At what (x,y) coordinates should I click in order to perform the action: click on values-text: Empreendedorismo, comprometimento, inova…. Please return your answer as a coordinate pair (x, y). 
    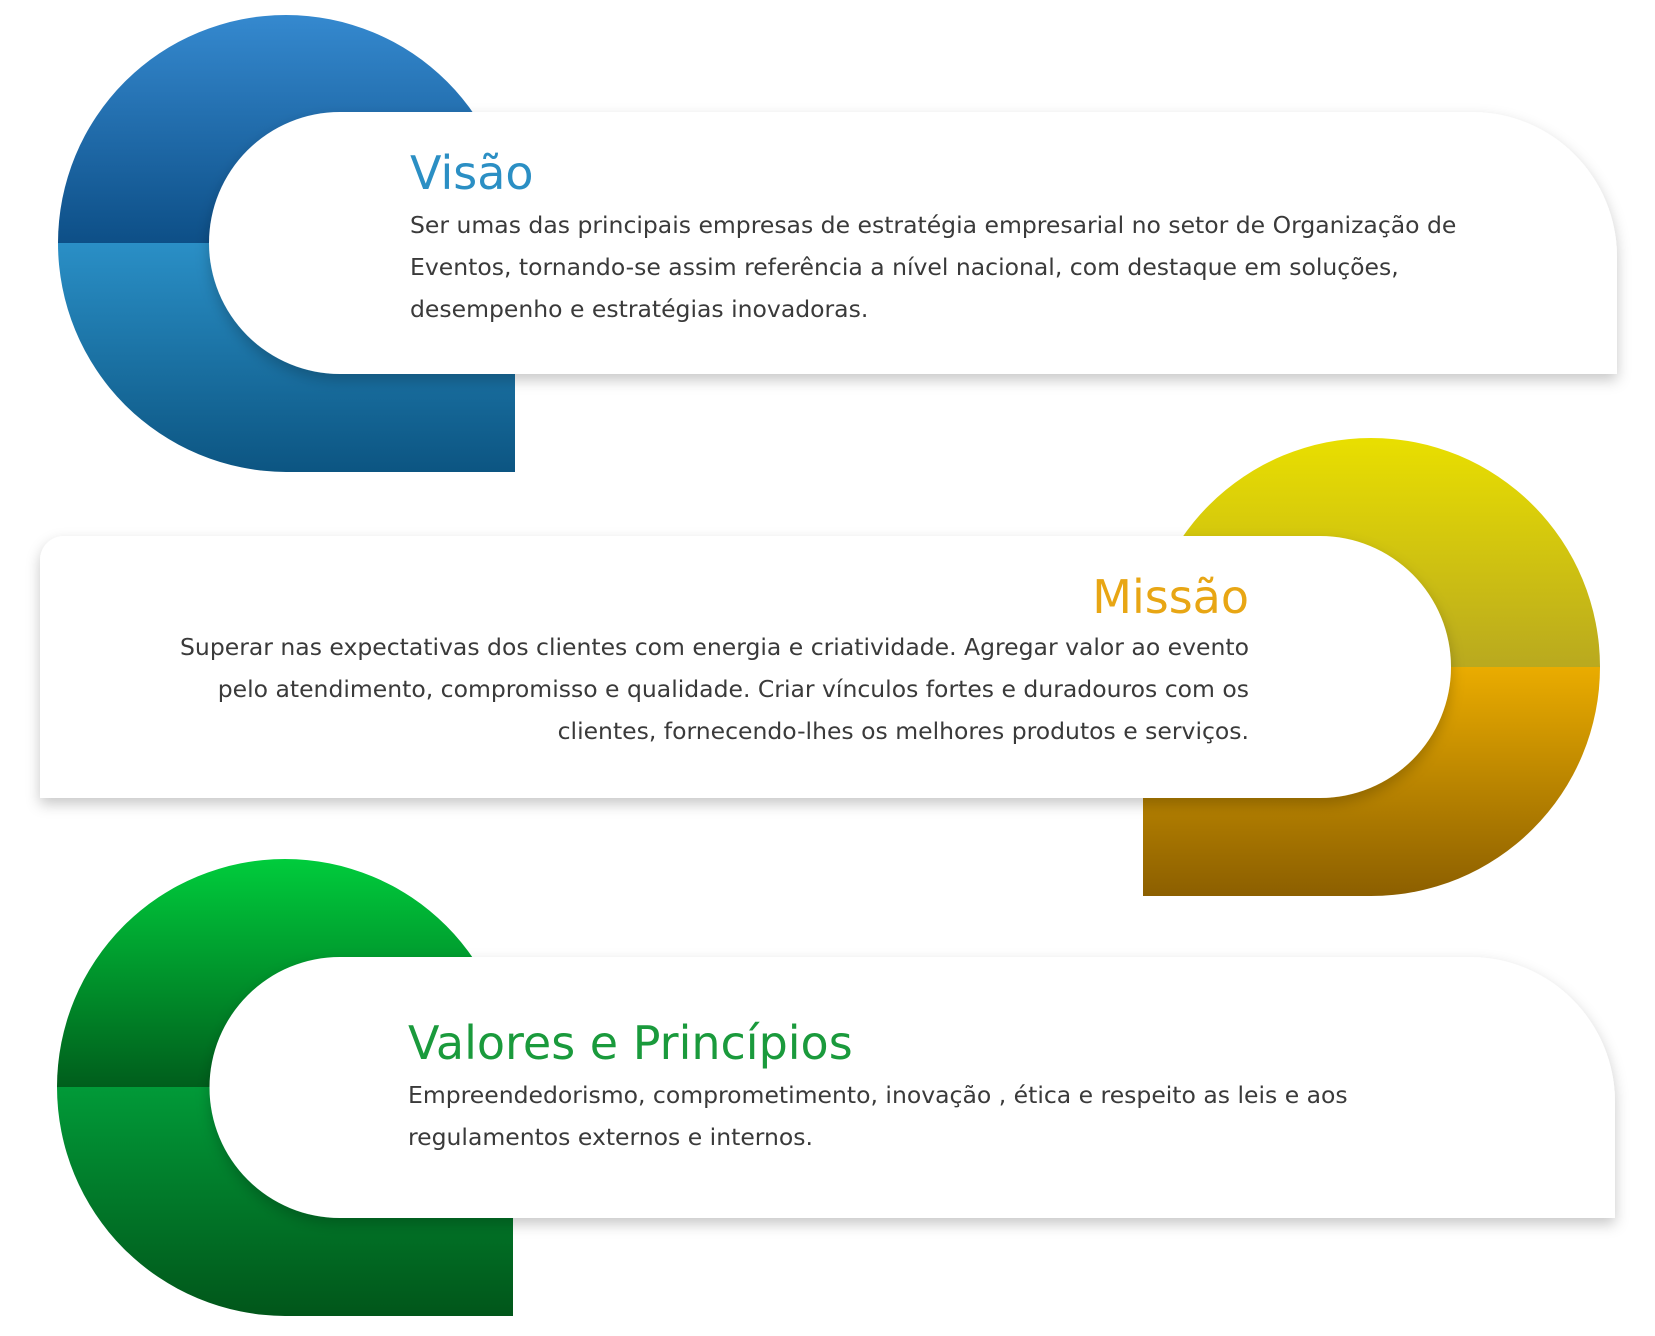
    Looking at the image, I should click on (878, 1116).